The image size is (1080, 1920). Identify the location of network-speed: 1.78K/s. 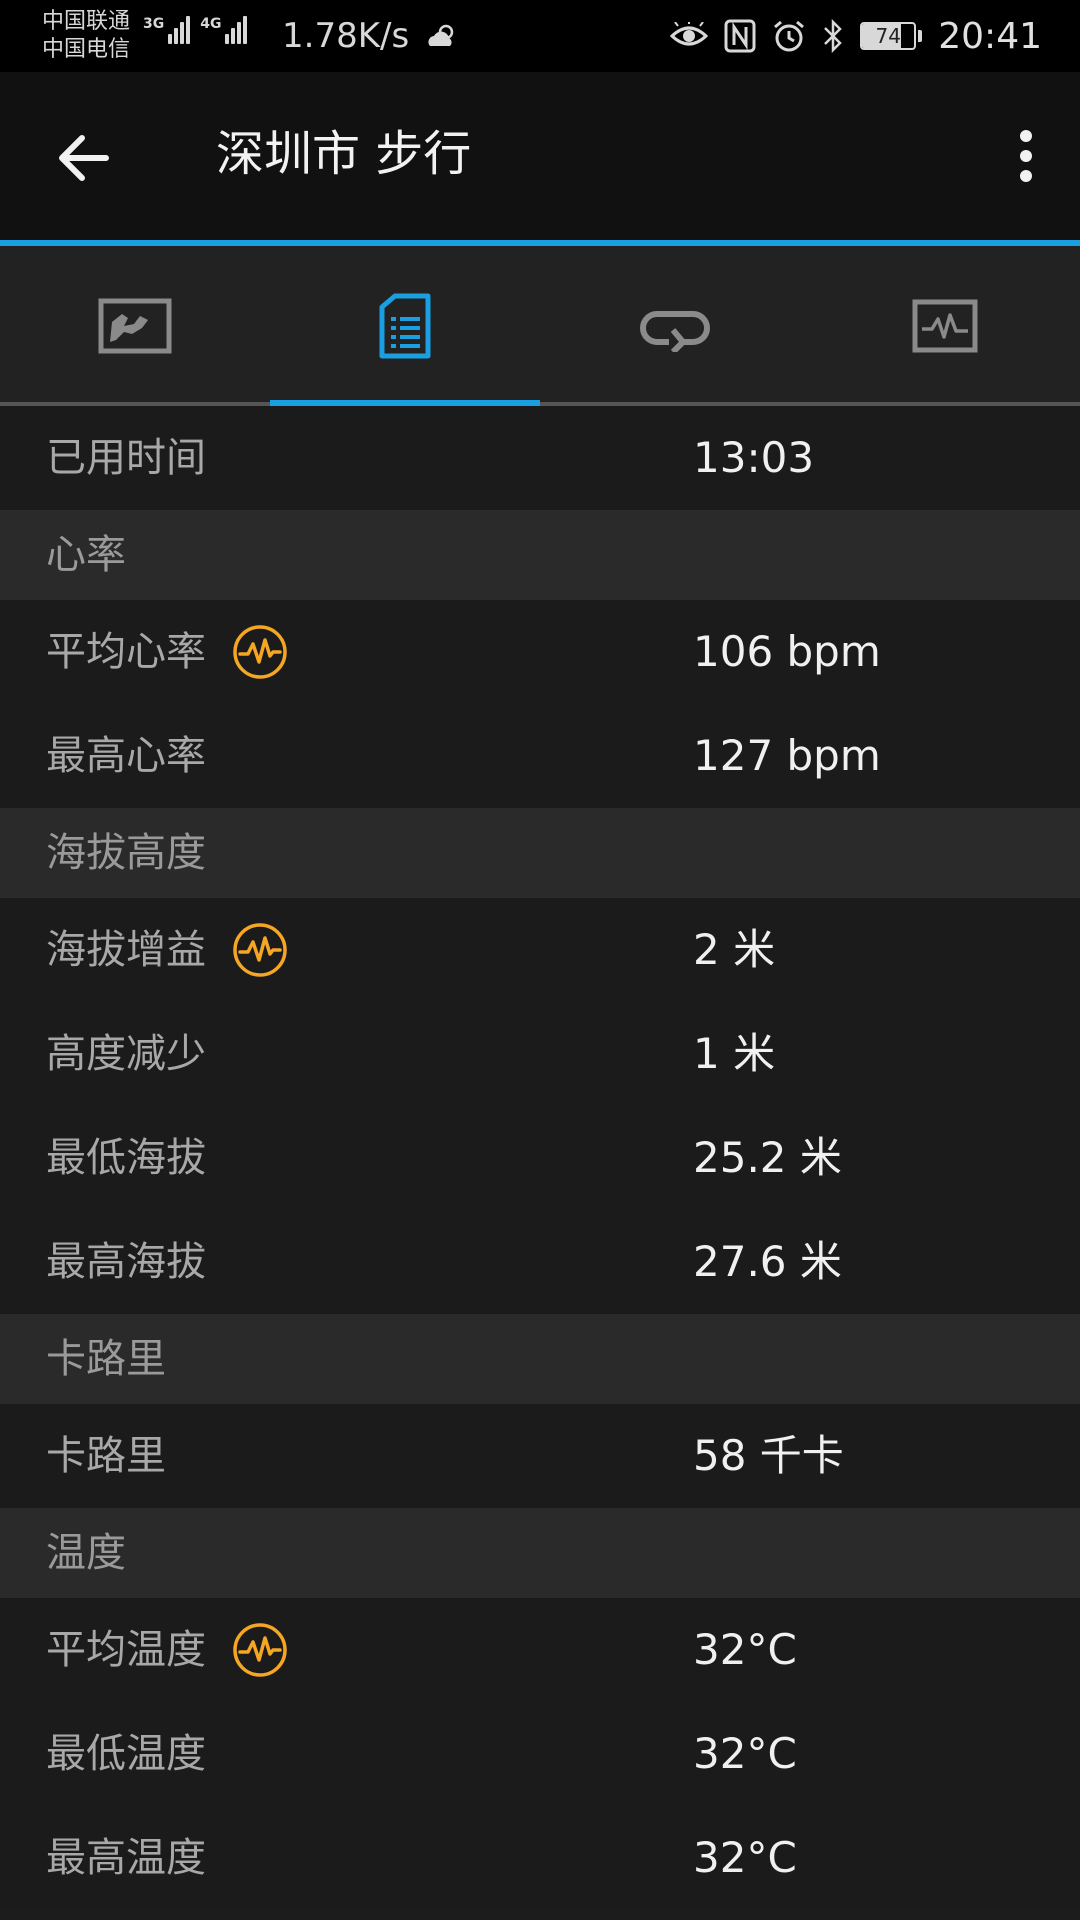
(346, 36).